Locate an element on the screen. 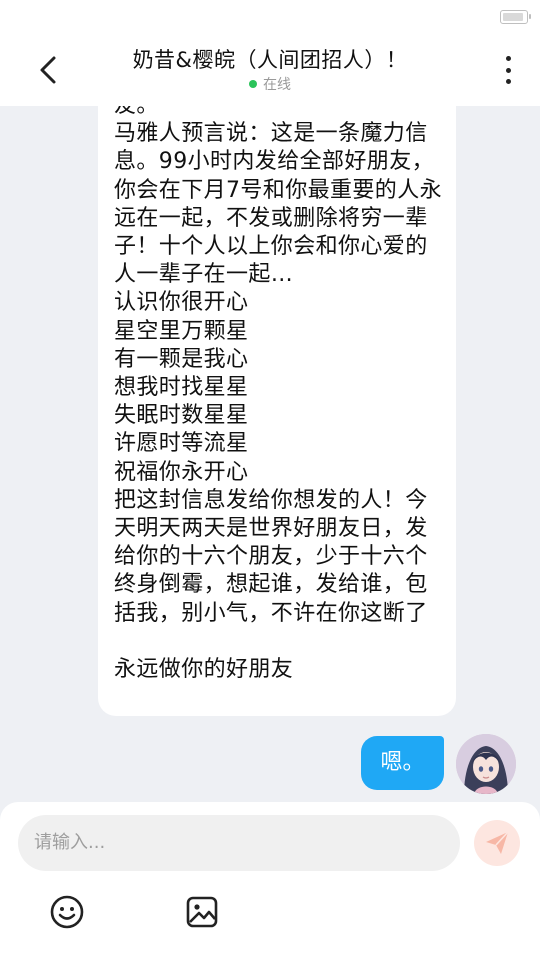 Image resolution: width=540 pixels, height=960 pixels. emoji-button is located at coordinates (67, 912).